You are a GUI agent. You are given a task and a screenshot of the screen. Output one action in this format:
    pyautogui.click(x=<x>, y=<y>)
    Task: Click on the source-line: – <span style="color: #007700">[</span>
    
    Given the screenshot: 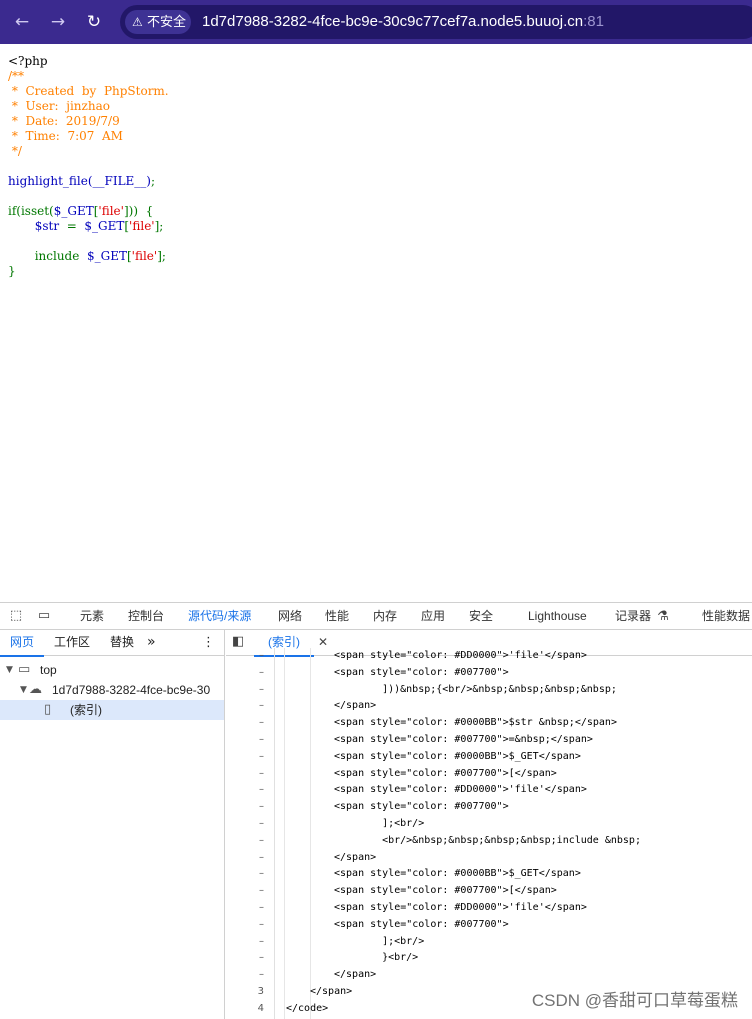 What is the action you would take?
    pyautogui.click(x=489, y=891)
    